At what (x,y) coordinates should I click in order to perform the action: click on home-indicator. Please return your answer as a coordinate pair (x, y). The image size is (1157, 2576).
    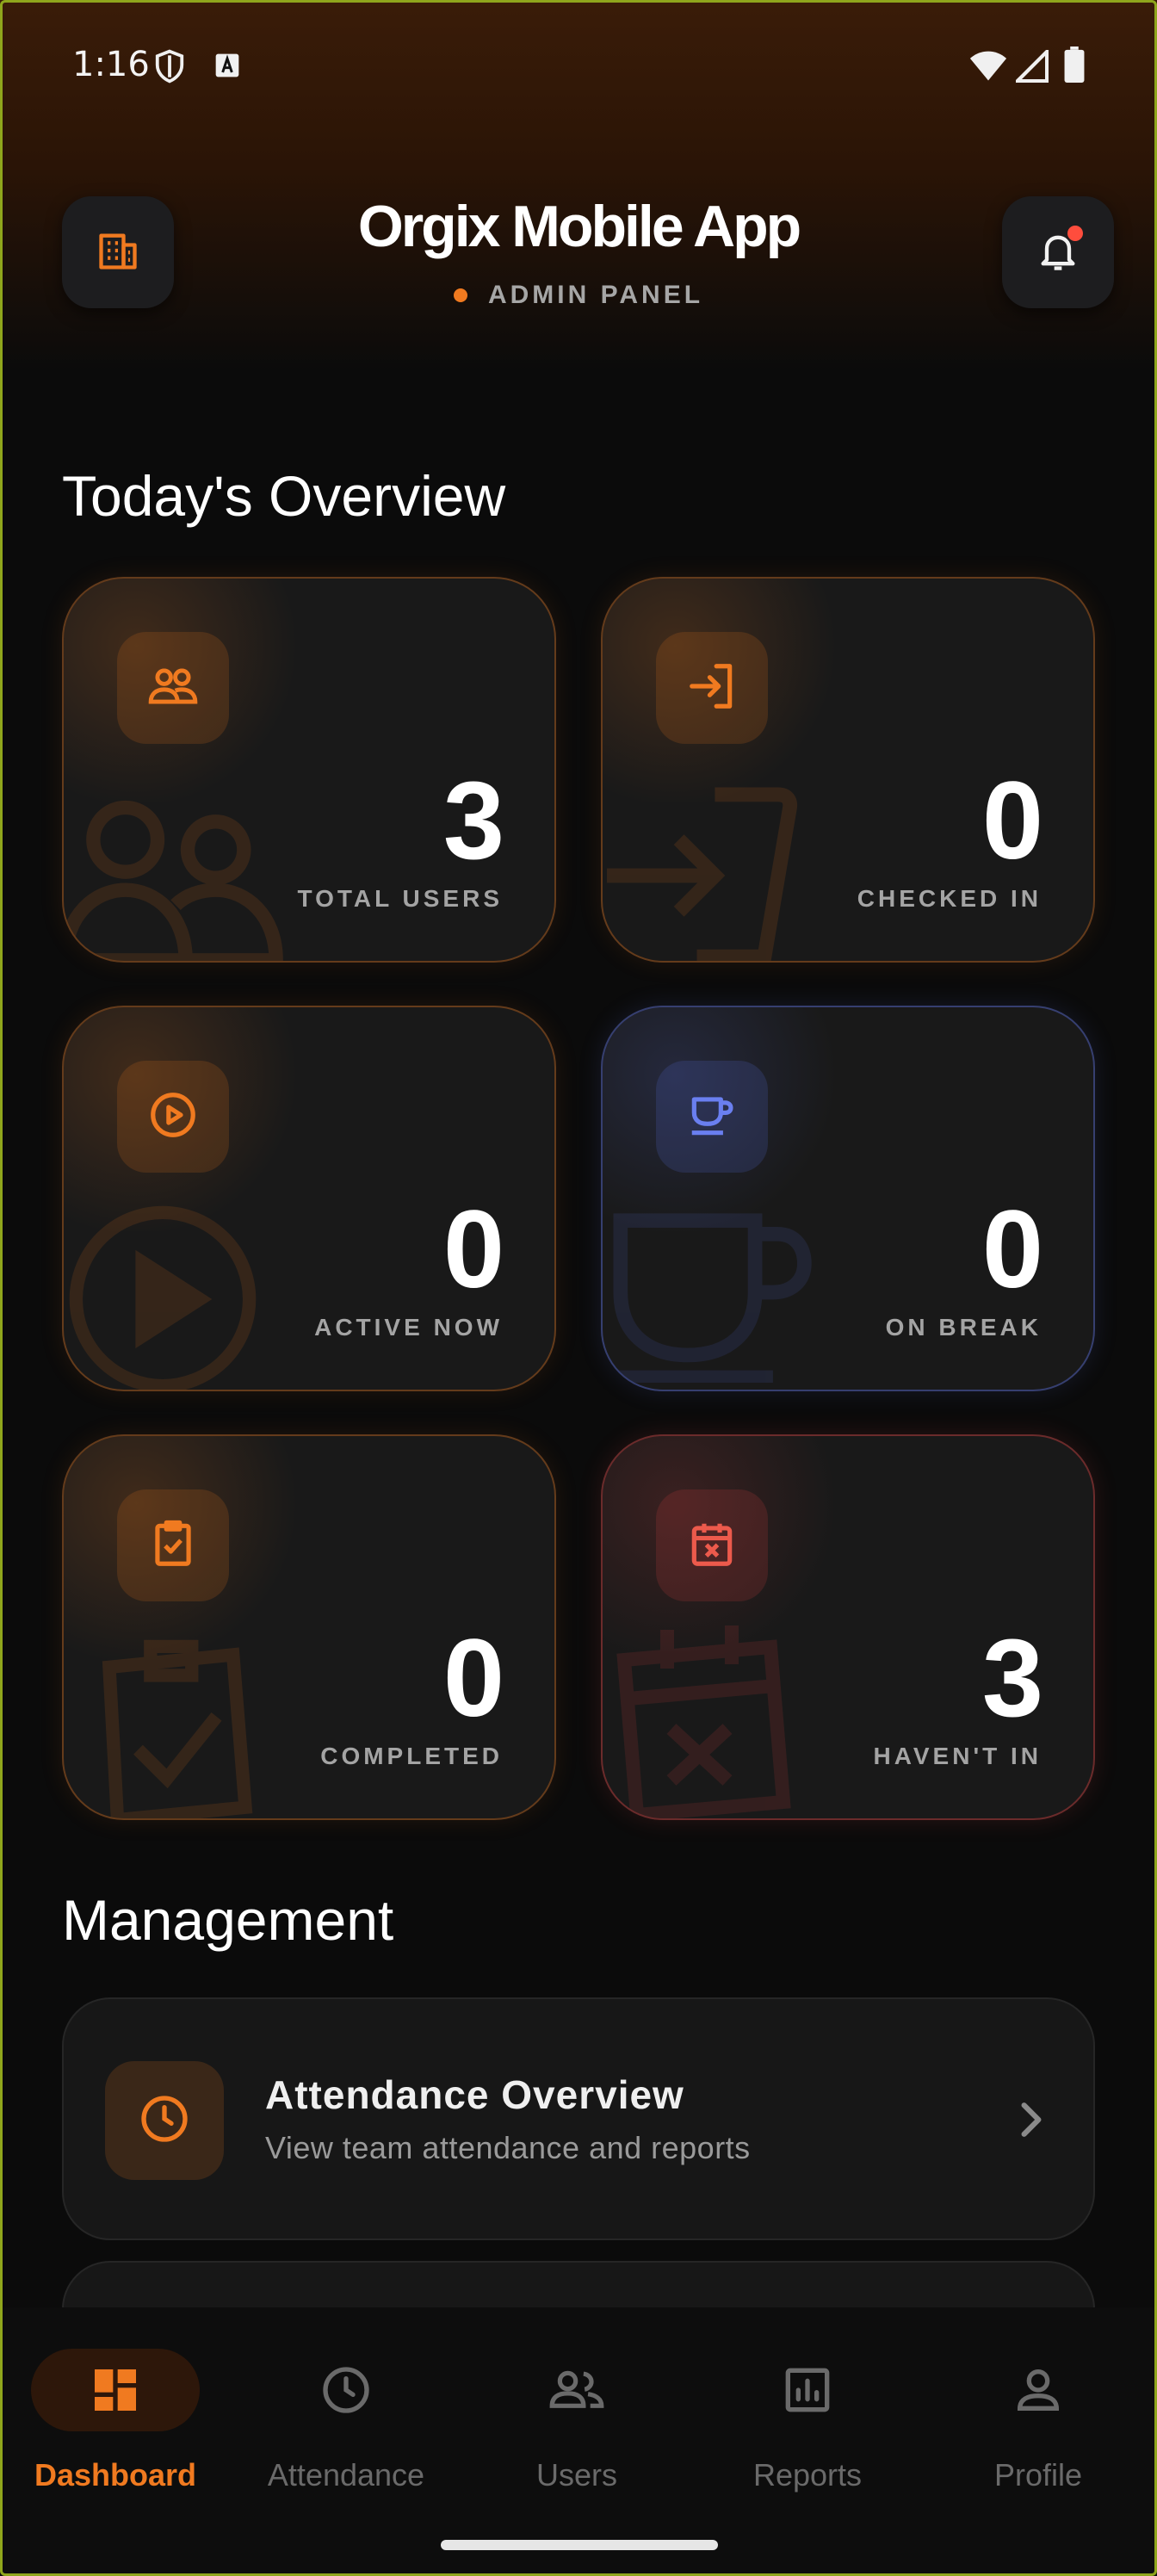
    Looking at the image, I should click on (579, 2545).